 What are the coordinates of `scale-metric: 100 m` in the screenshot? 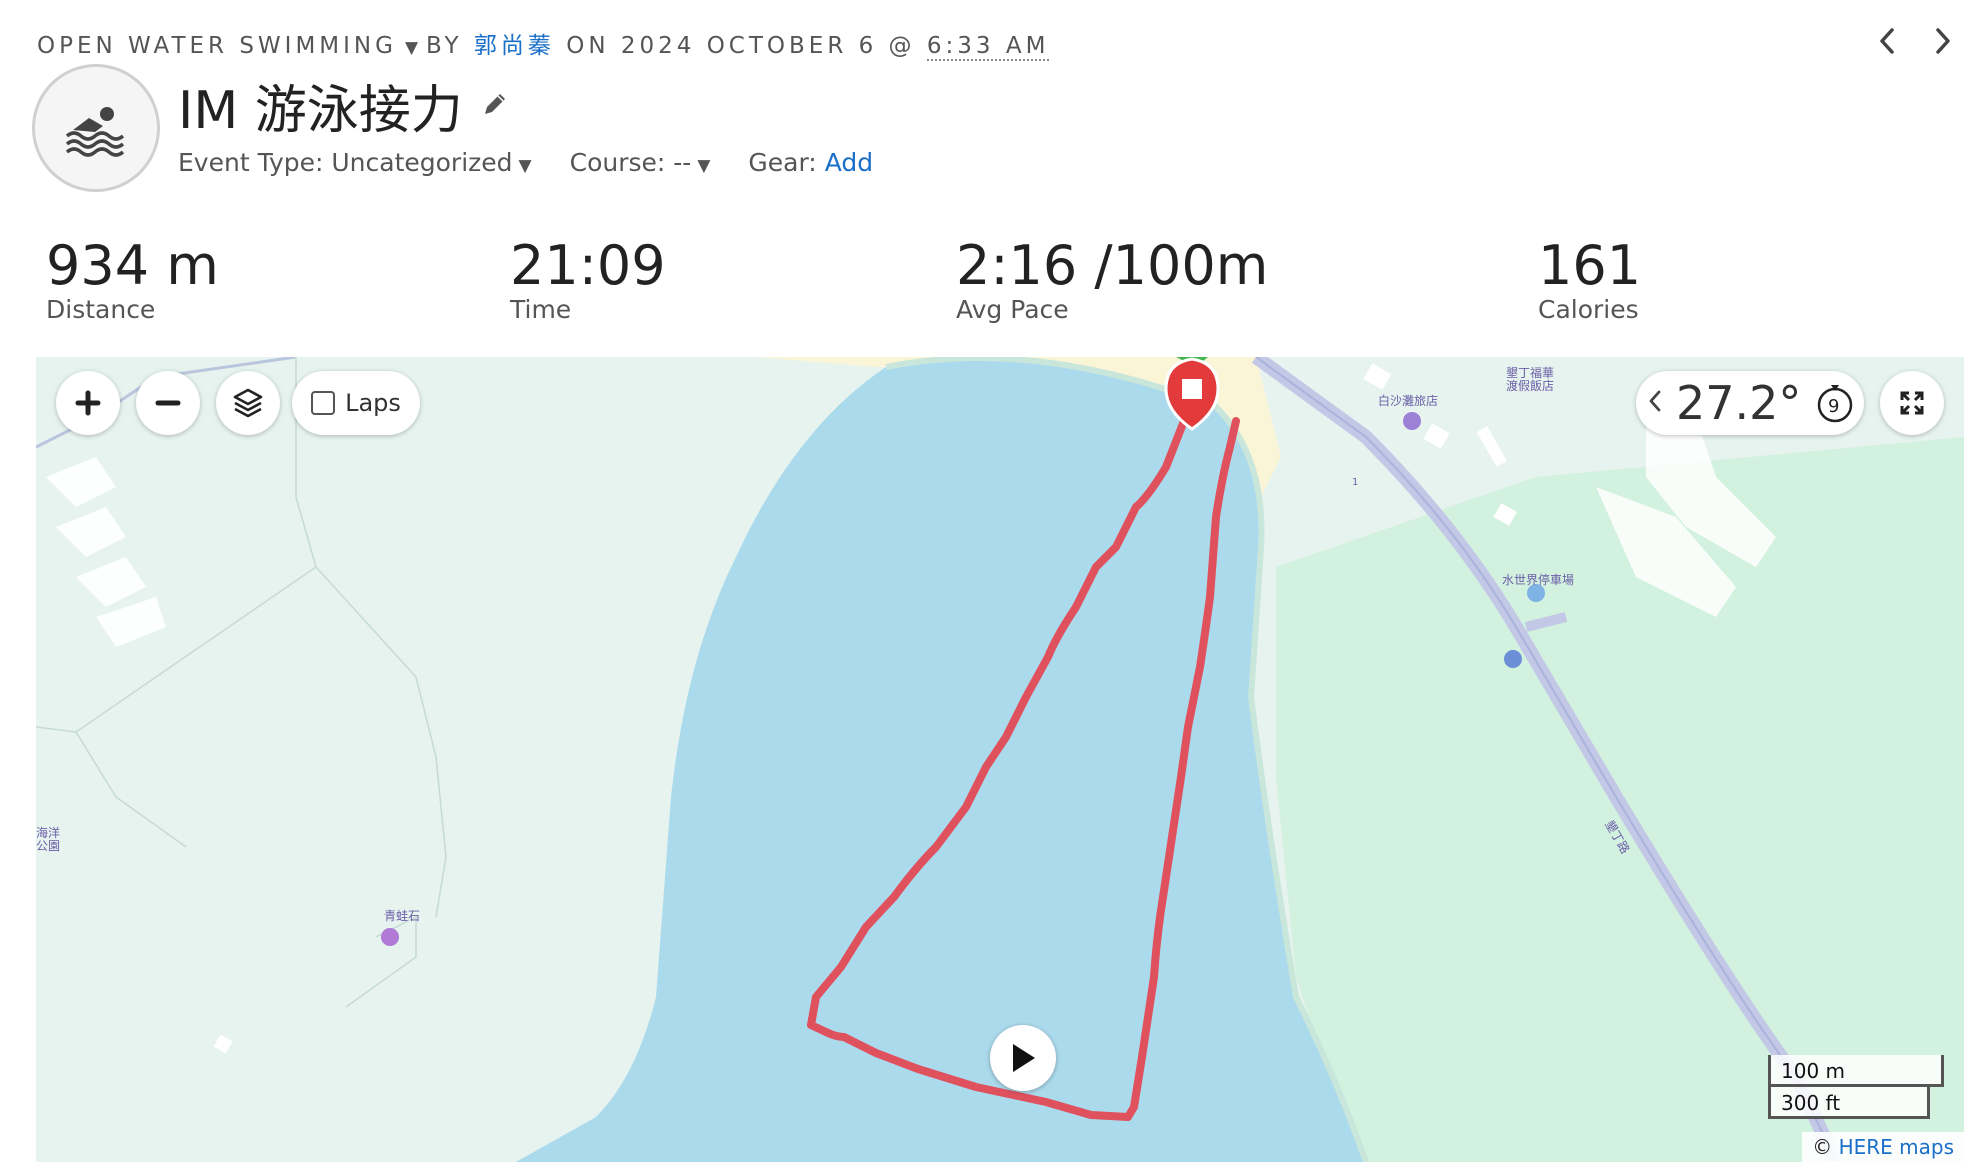 It's located at (1856, 1071).